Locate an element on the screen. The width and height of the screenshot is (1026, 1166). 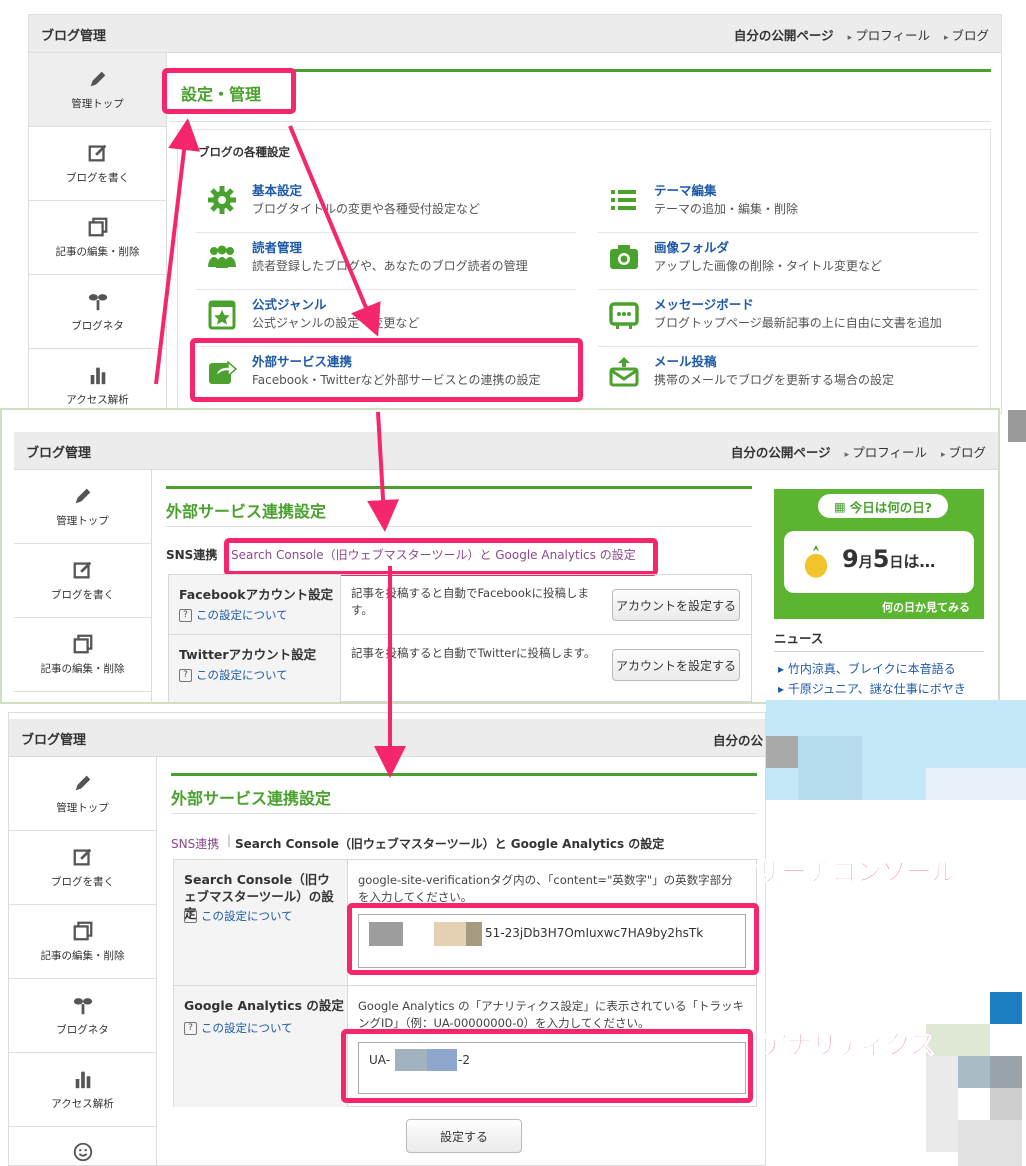
setting-title: メール投稿 is located at coordinates (685, 361).